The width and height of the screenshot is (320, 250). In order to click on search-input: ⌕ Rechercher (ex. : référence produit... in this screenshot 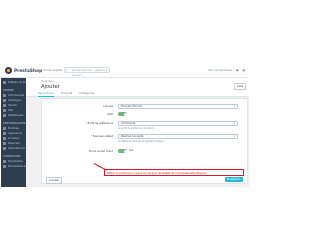, I will do `click(87, 72)`.